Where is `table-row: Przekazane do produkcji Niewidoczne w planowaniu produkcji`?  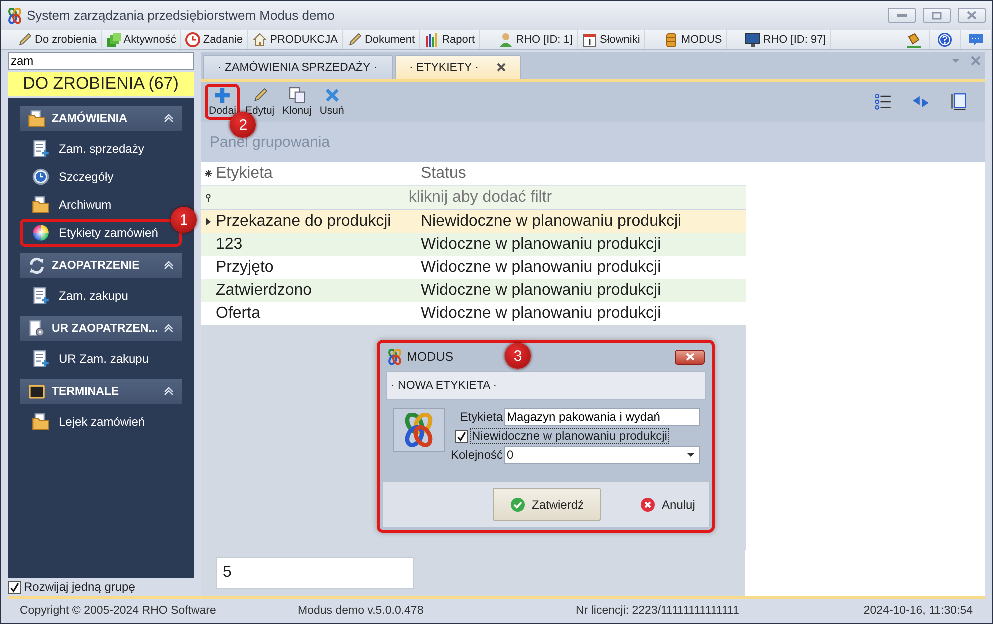 table-row: Przekazane do produkcji Niewidoczne w planowaniu produkcji is located at coordinates (473, 221).